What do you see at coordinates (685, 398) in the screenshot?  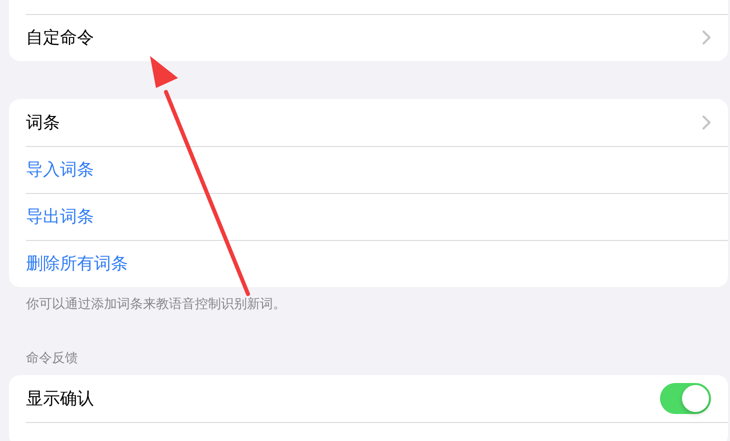 I see `toggle-switch` at bounding box center [685, 398].